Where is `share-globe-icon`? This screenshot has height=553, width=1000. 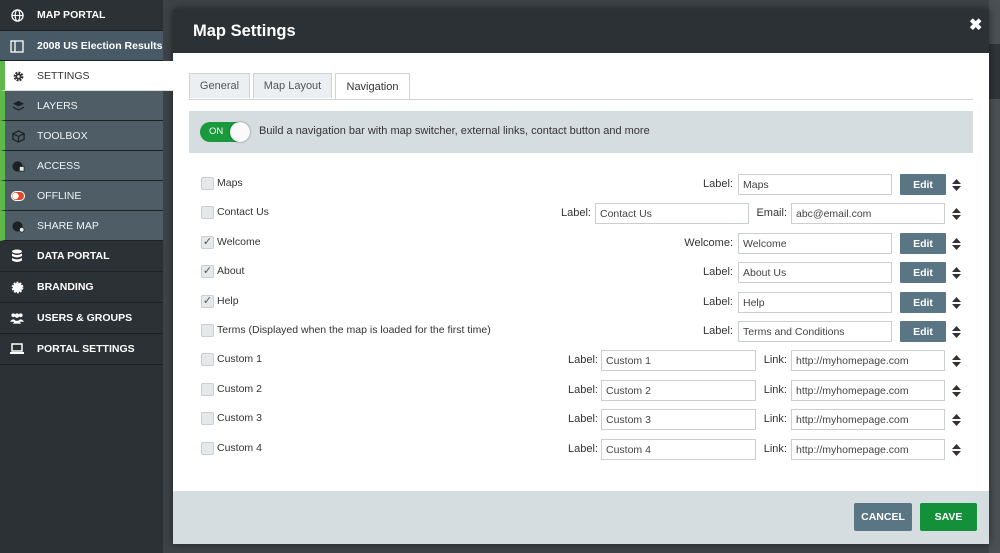 share-globe-icon is located at coordinates (18, 226).